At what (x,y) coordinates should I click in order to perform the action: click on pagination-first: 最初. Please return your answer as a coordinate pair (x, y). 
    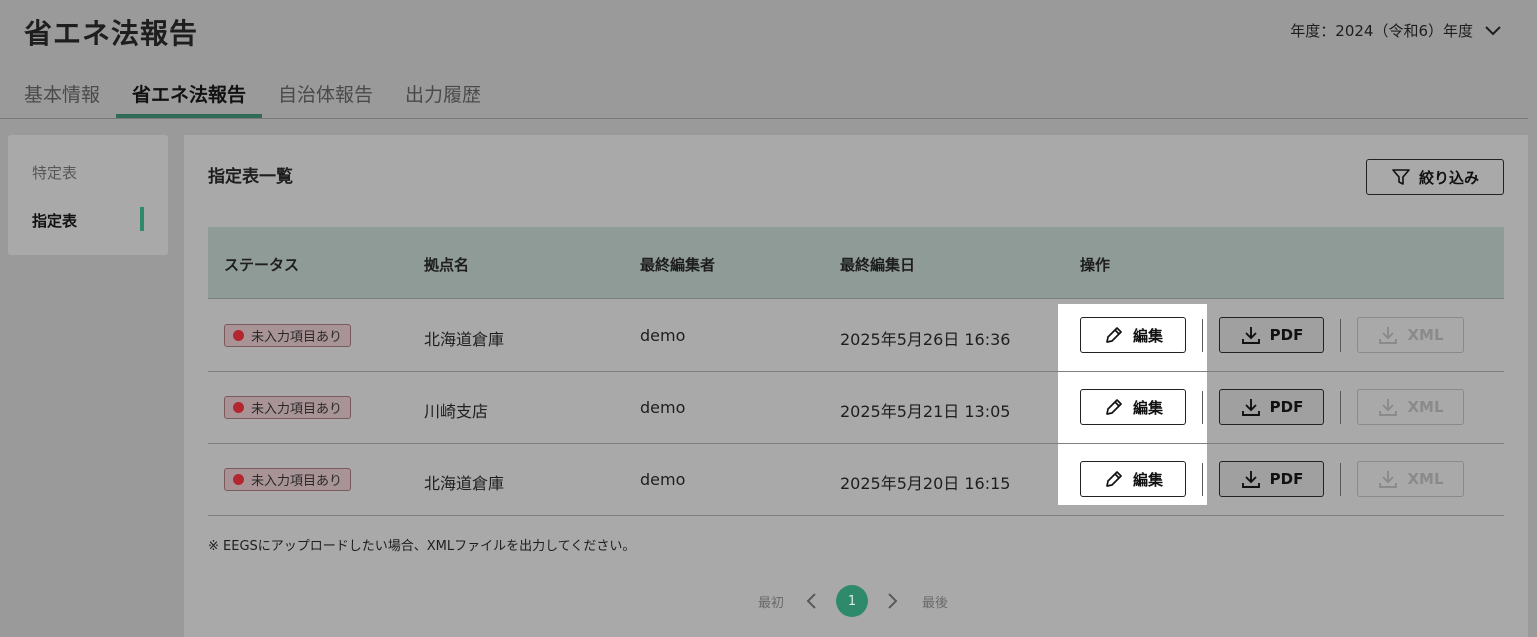
    Looking at the image, I should click on (771, 601).